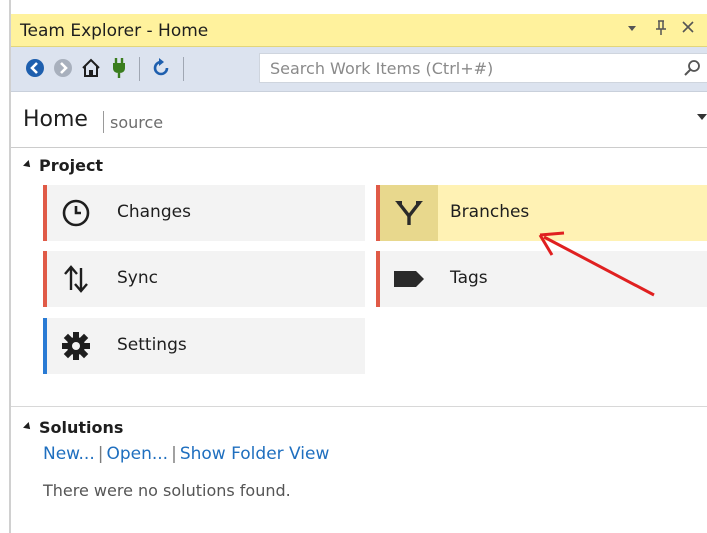  What do you see at coordinates (119, 68) in the screenshot?
I see `connect-icon` at bounding box center [119, 68].